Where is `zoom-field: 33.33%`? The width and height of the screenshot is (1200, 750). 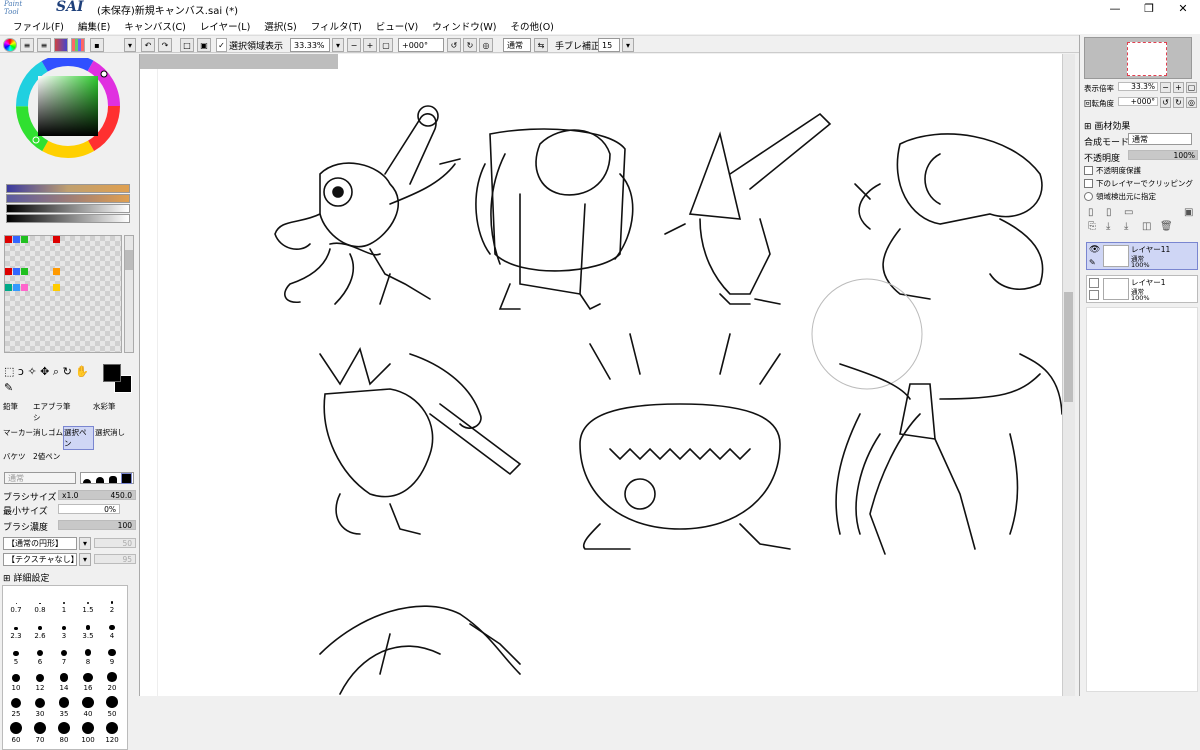 zoom-field: 33.33% is located at coordinates (310, 45).